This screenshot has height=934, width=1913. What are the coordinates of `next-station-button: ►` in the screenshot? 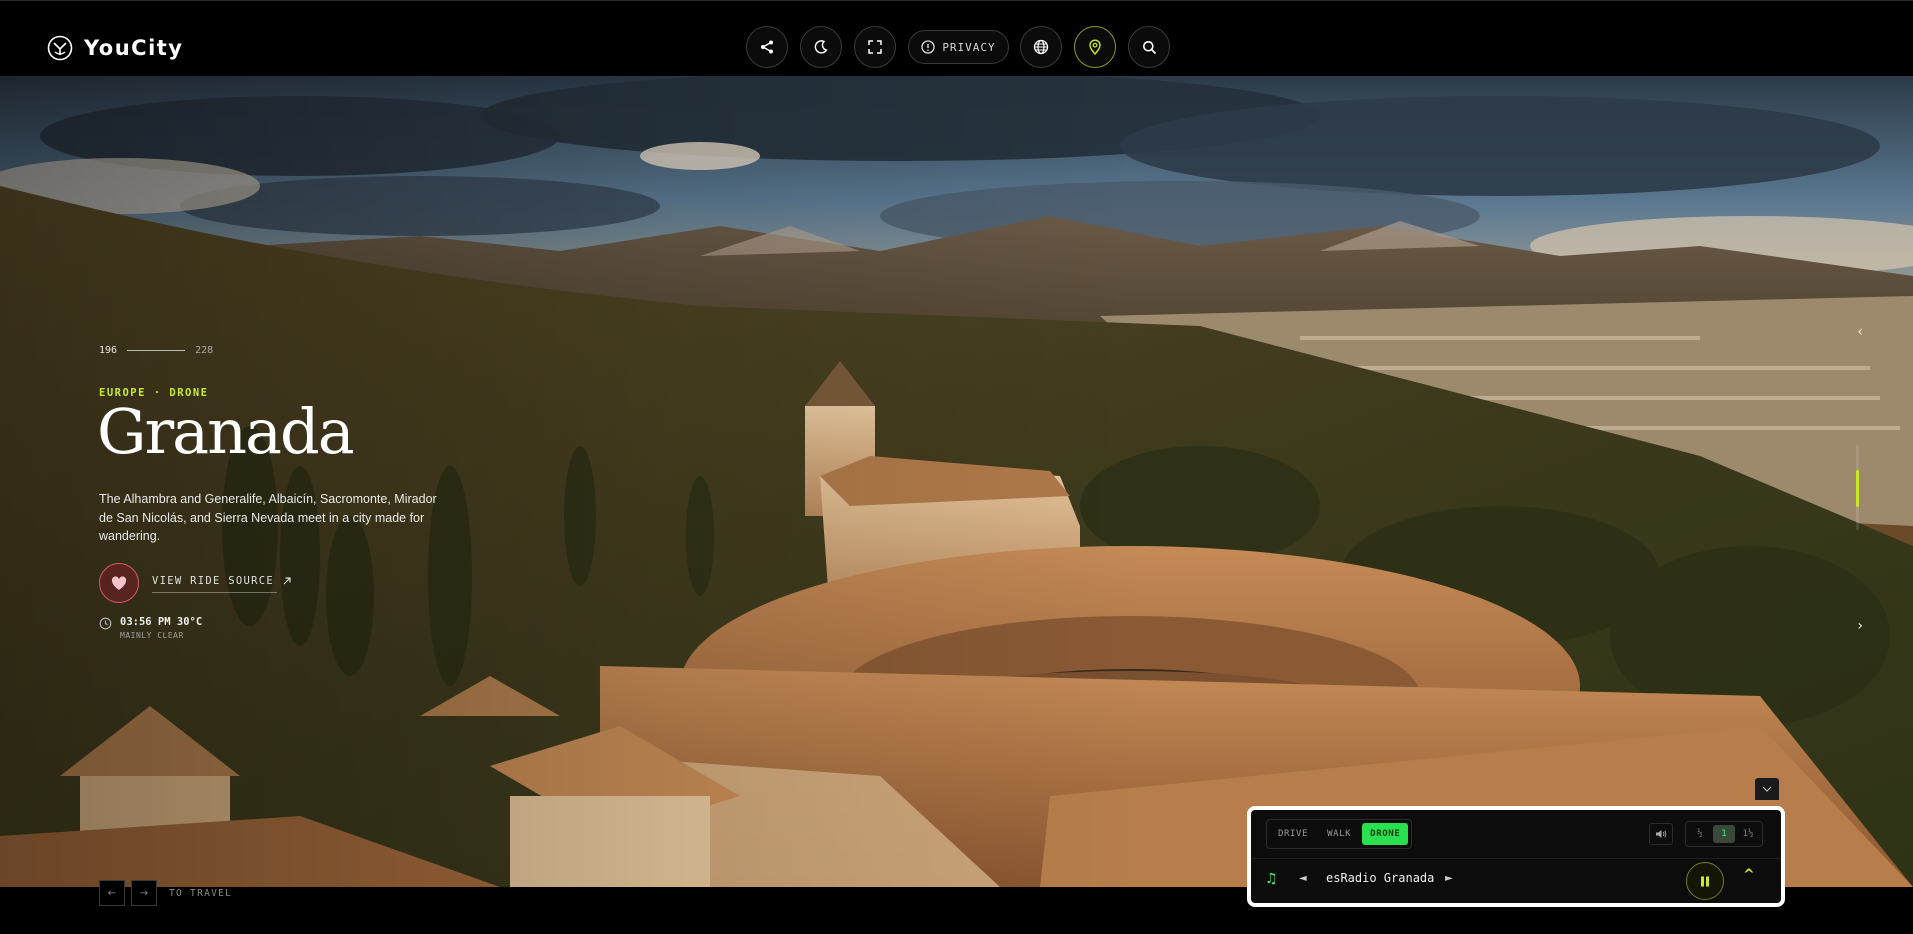 It's located at (1449, 878).